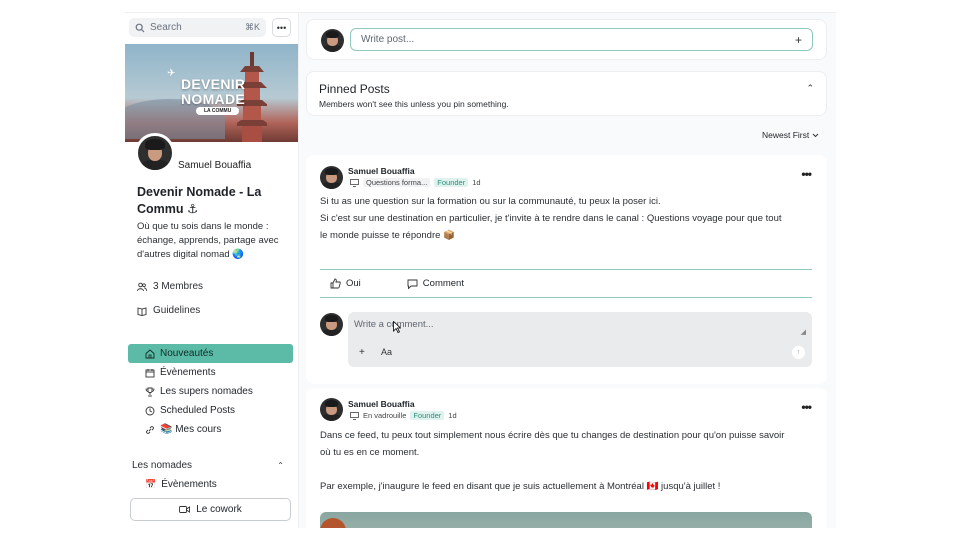 This screenshot has width=960, height=540. Describe the element at coordinates (815, 135) in the screenshot. I see `chevron-down-icon` at that location.